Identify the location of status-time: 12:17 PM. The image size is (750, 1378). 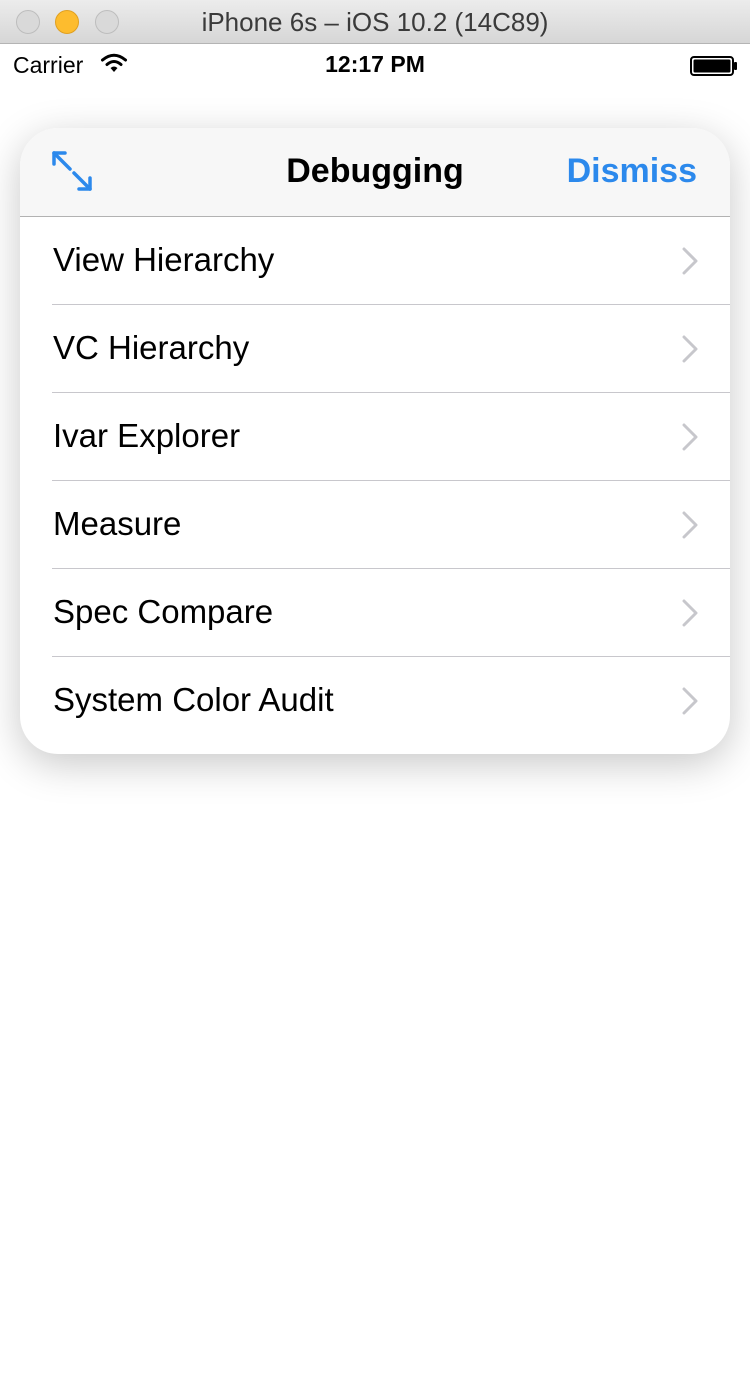
(375, 64).